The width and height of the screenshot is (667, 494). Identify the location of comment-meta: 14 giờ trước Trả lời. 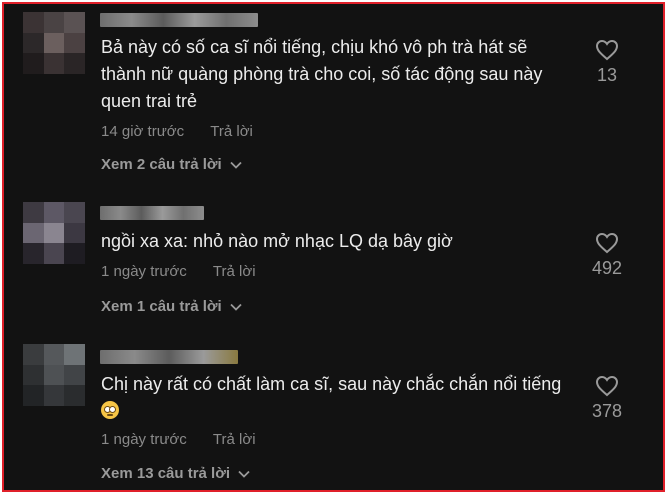
(177, 131).